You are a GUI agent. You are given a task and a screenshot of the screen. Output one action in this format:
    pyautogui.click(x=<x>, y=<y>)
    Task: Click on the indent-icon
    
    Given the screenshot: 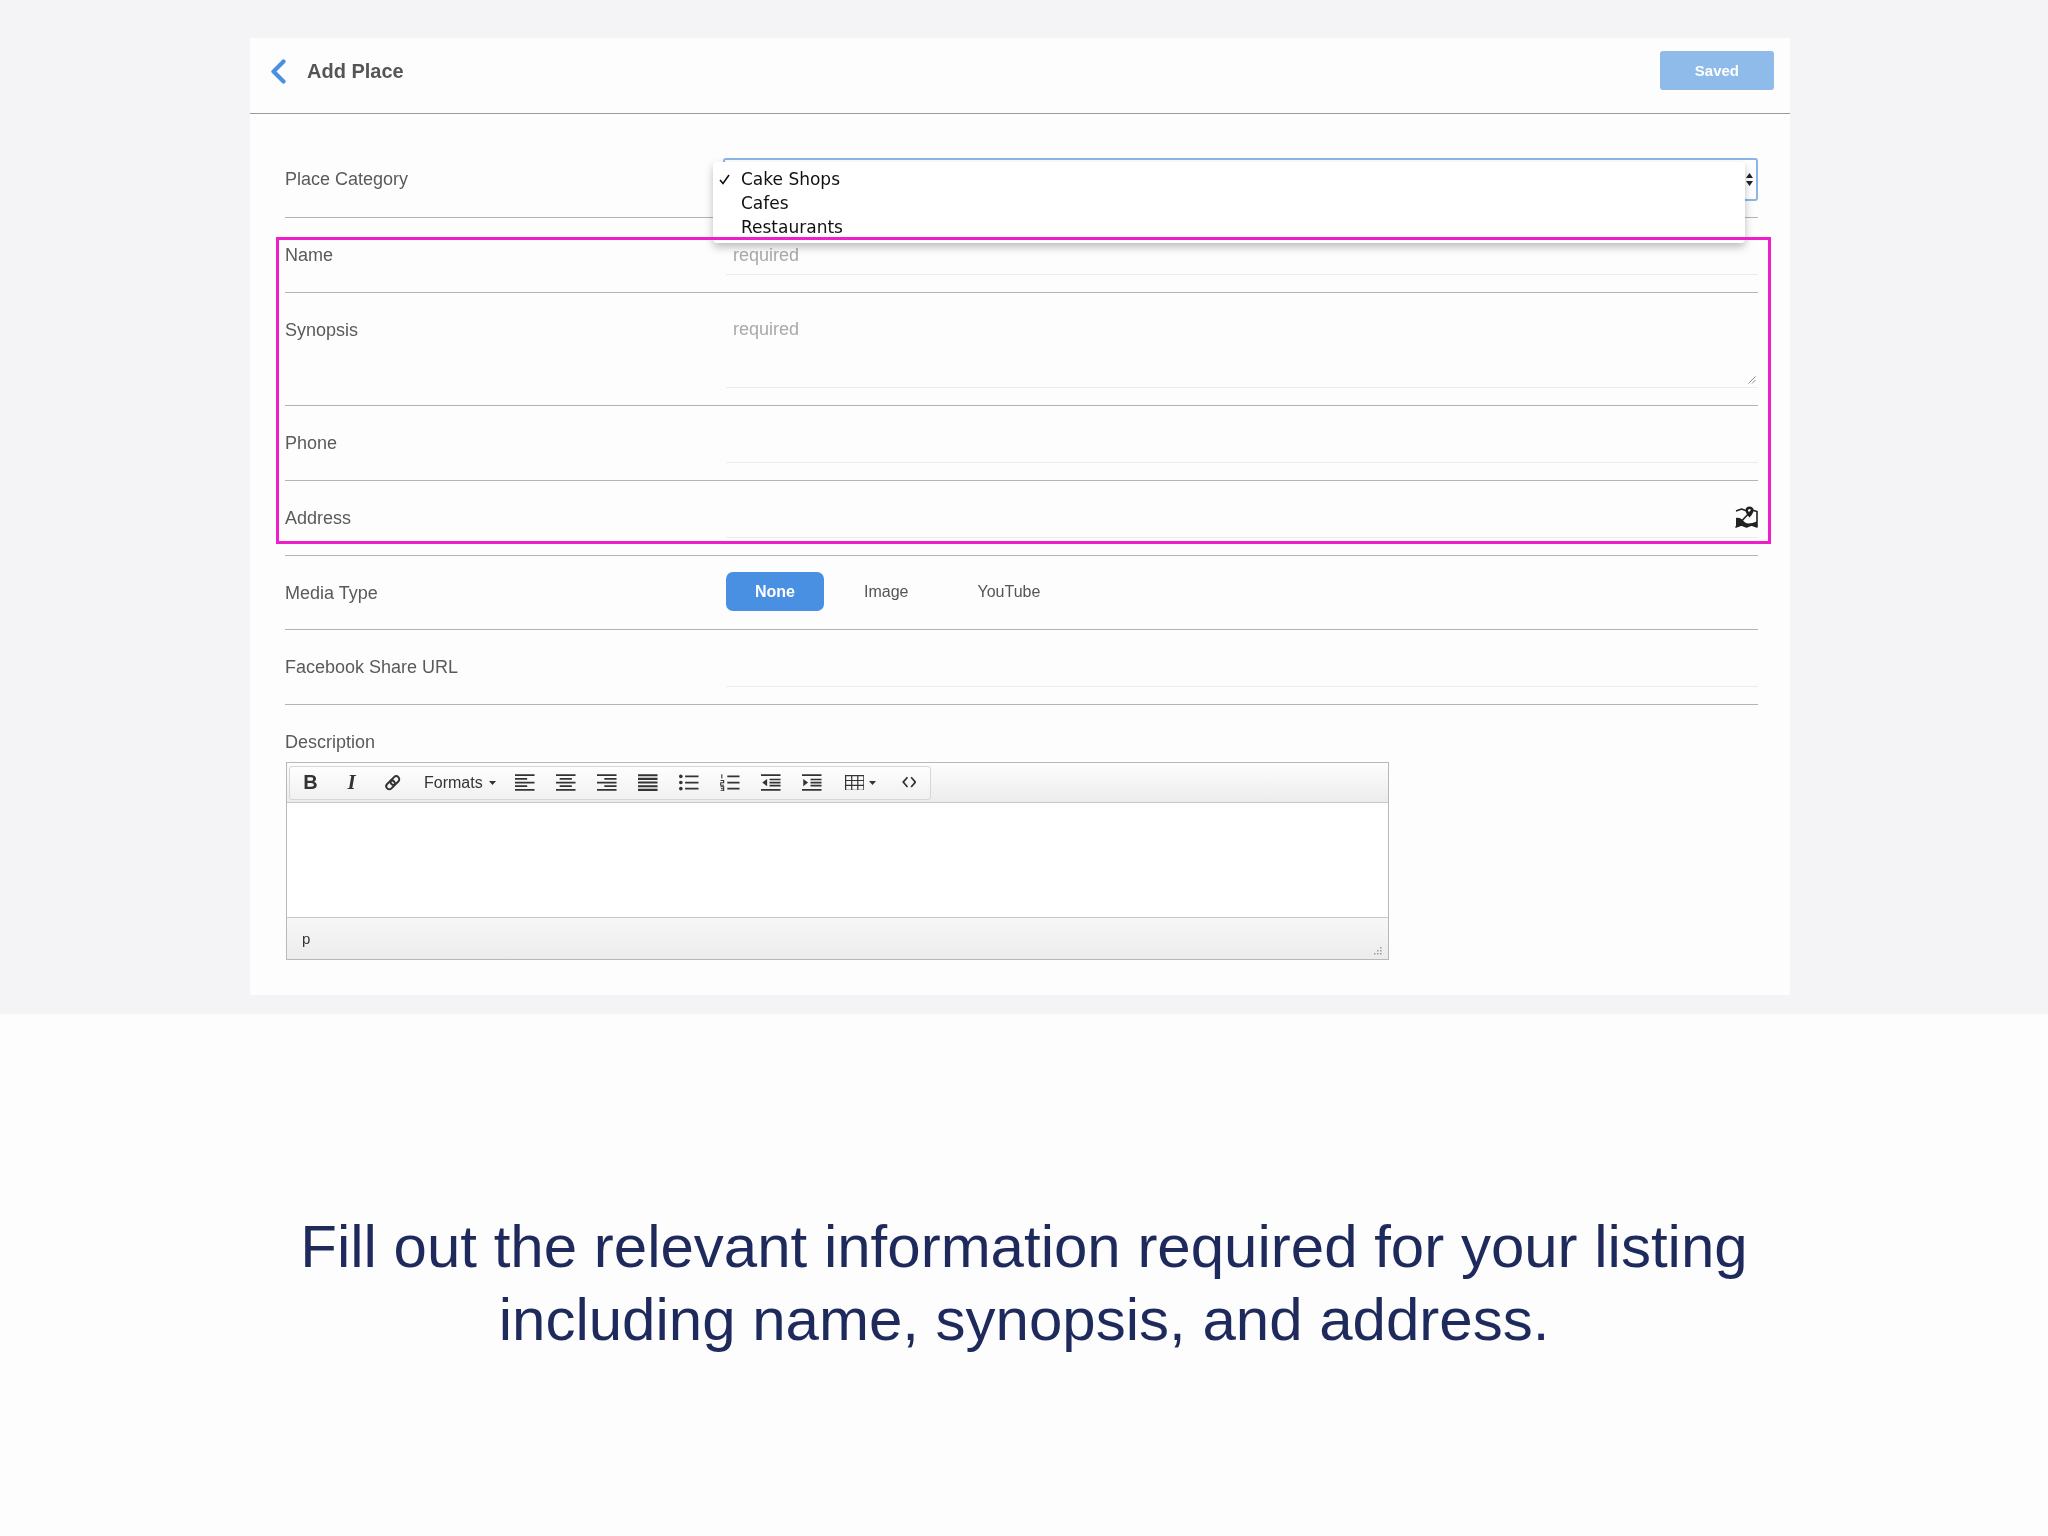 What is the action you would take?
    pyautogui.click(x=812, y=782)
    